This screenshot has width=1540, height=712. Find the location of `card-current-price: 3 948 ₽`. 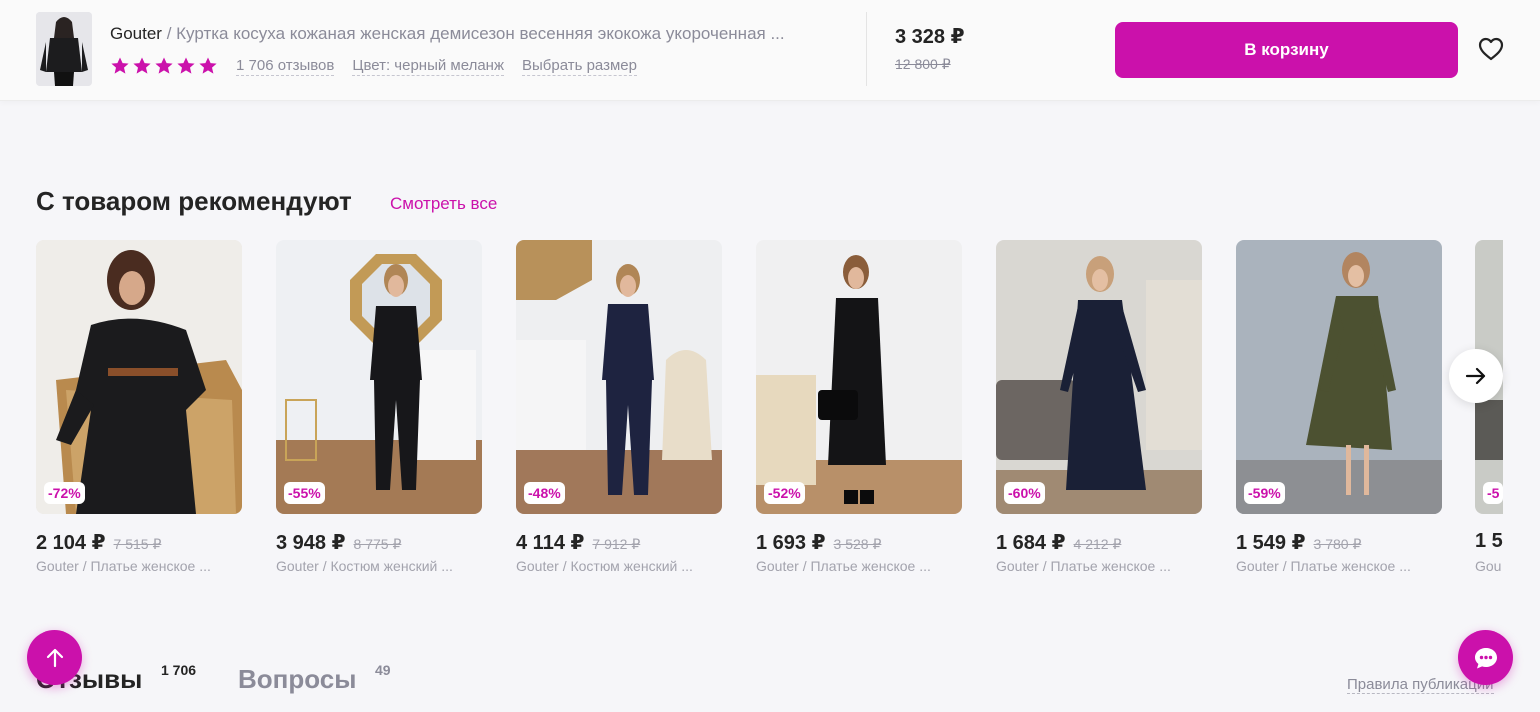

card-current-price: 3 948 ₽ is located at coordinates (311, 543).